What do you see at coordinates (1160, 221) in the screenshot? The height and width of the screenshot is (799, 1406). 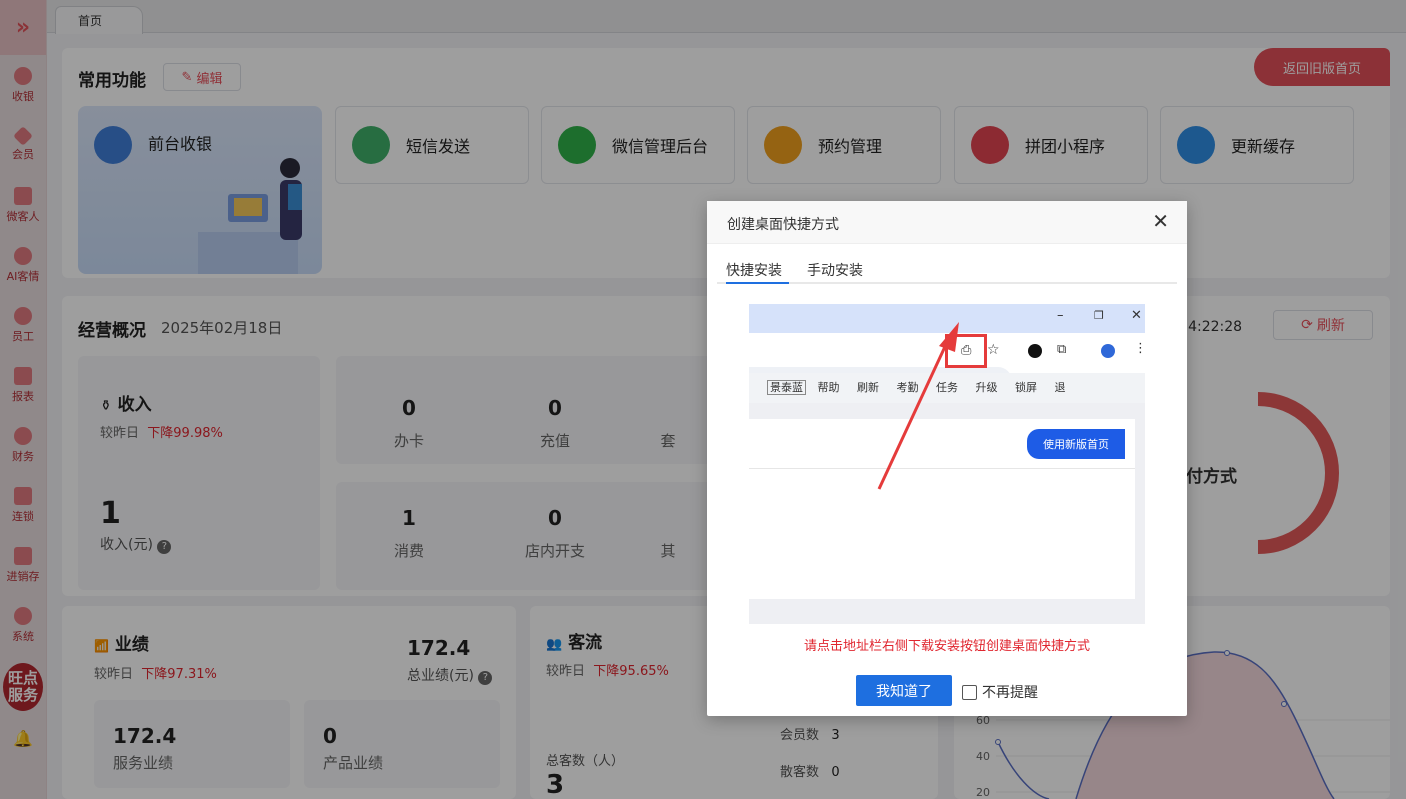 I see `close-icon: ✕` at bounding box center [1160, 221].